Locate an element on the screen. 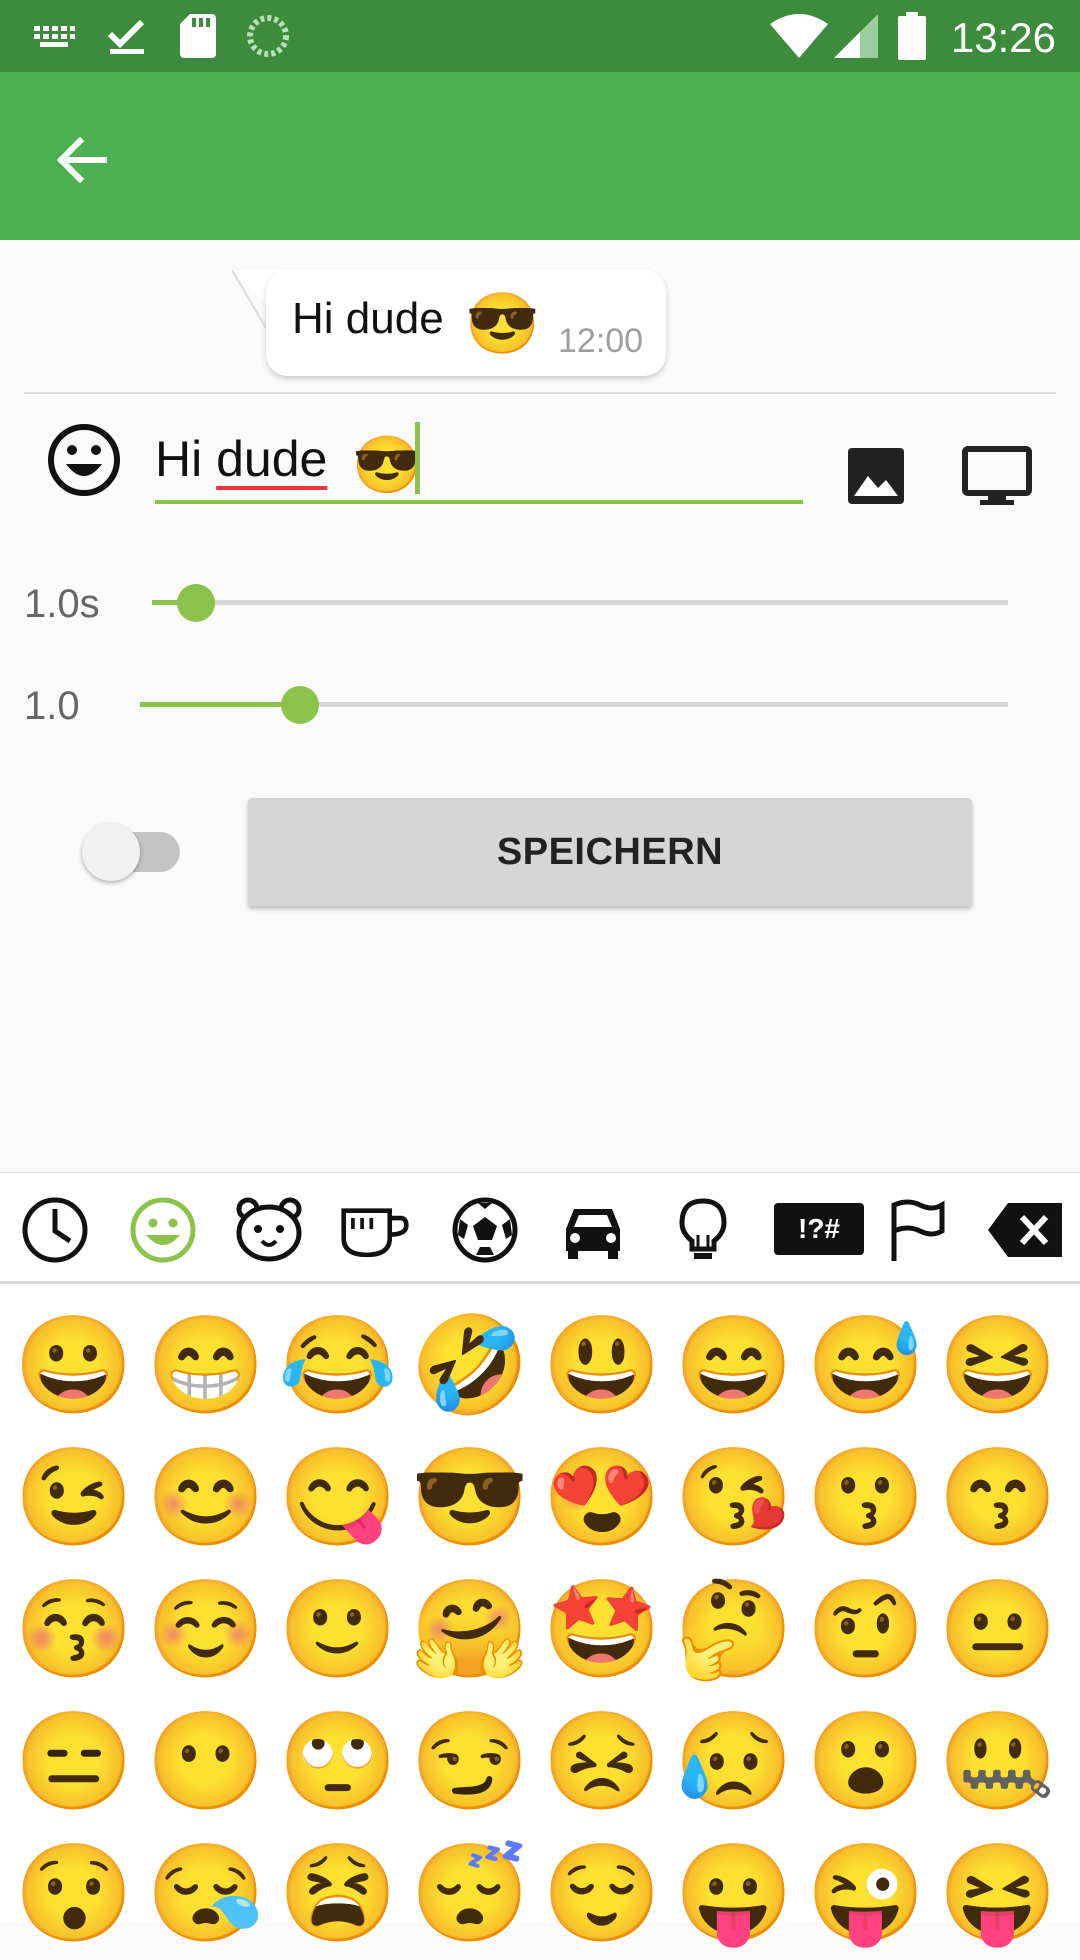 Image resolution: width=1080 pixels, height=1960 pixels. battery-icon is located at coordinates (912, 36).